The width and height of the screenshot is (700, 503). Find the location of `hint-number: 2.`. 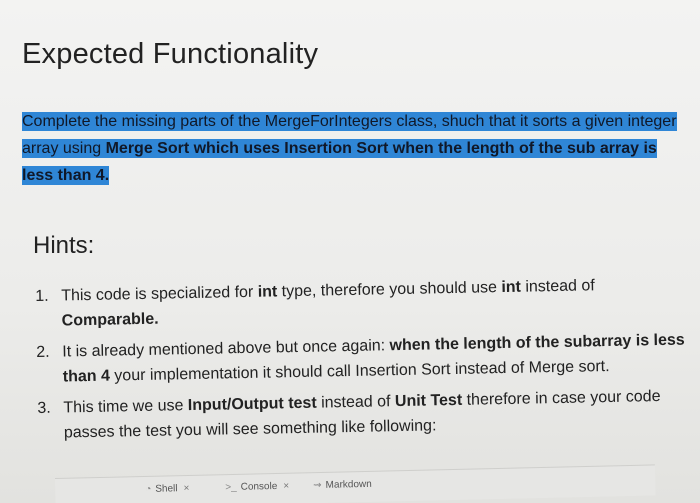

hint-number: 2. is located at coordinates (43, 352).